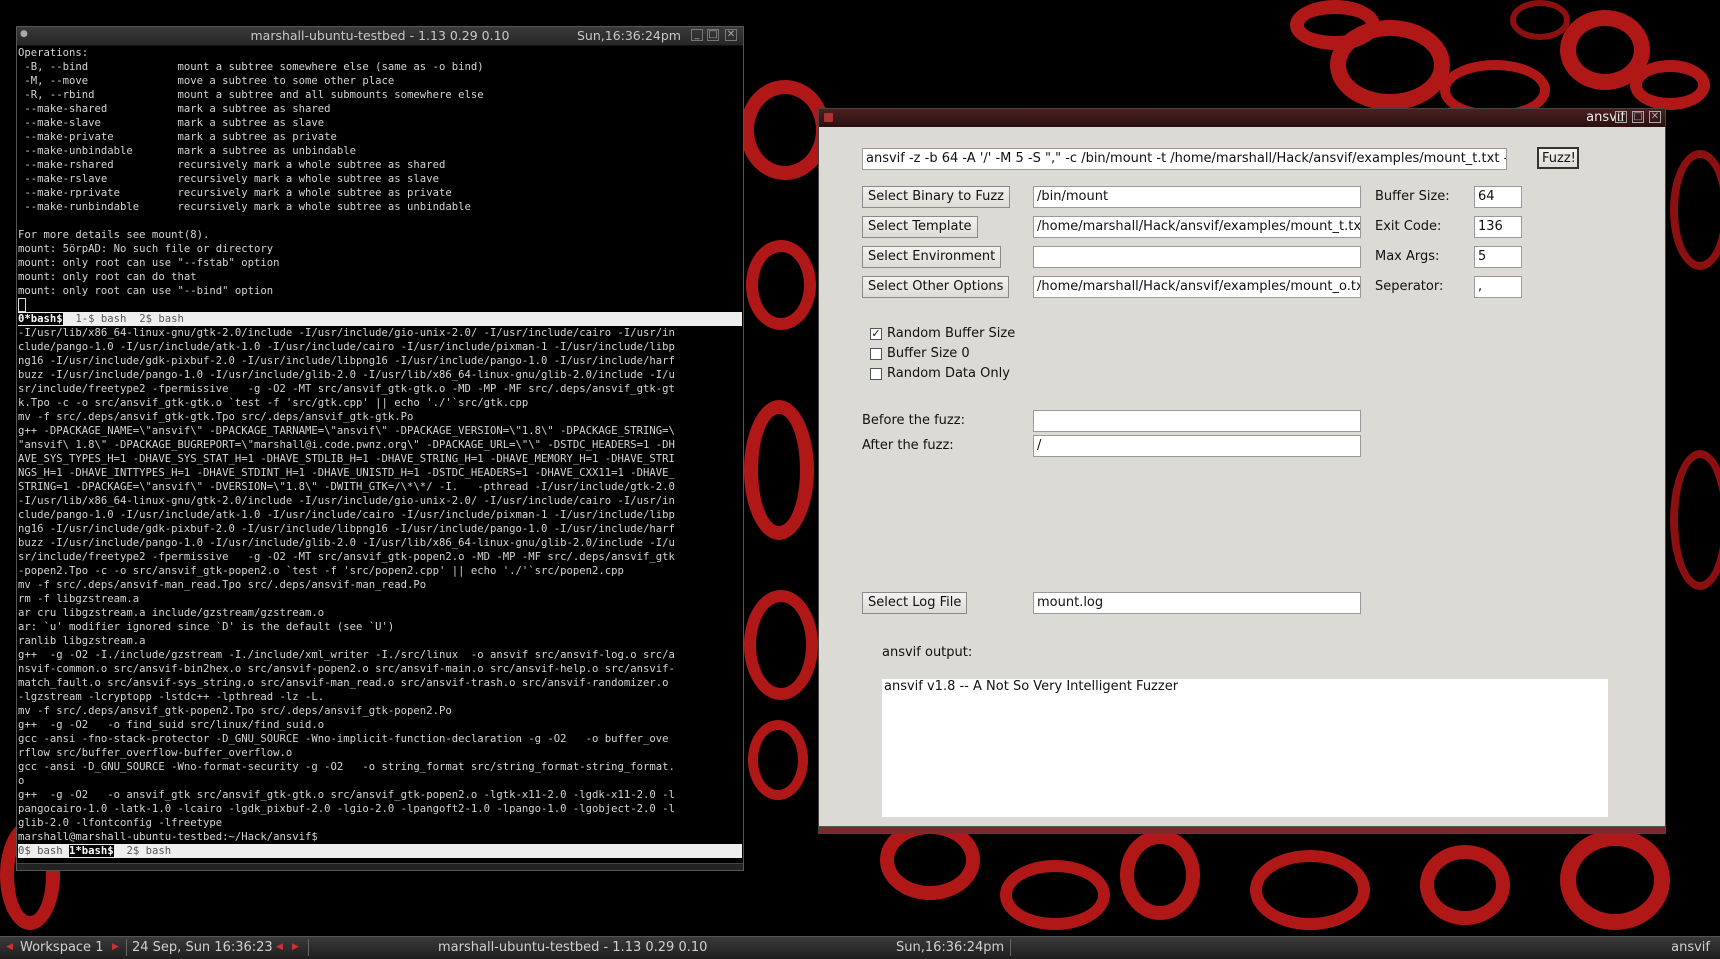 Image resolution: width=1720 pixels, height=959 pixels. What do you see at coordinates (82, 641) in the screenshot?
I see `terminal-line: ranlib libgzstream.a` at bounding box center [82, 641].